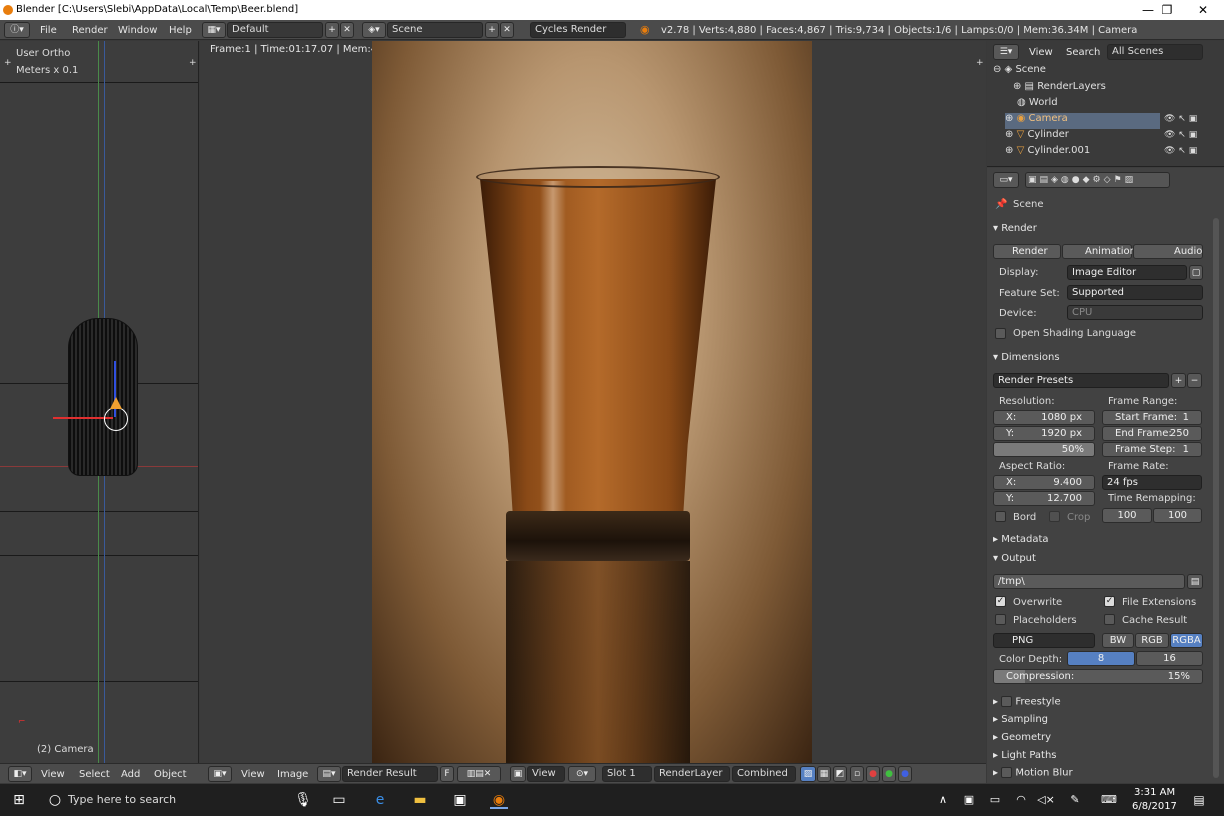 This screenshot has width=1224, height=816. What do you see at coordinates (1054, 516) in the screenshot?
I see `crop-checkbox` at bounding box center [1054, 516].